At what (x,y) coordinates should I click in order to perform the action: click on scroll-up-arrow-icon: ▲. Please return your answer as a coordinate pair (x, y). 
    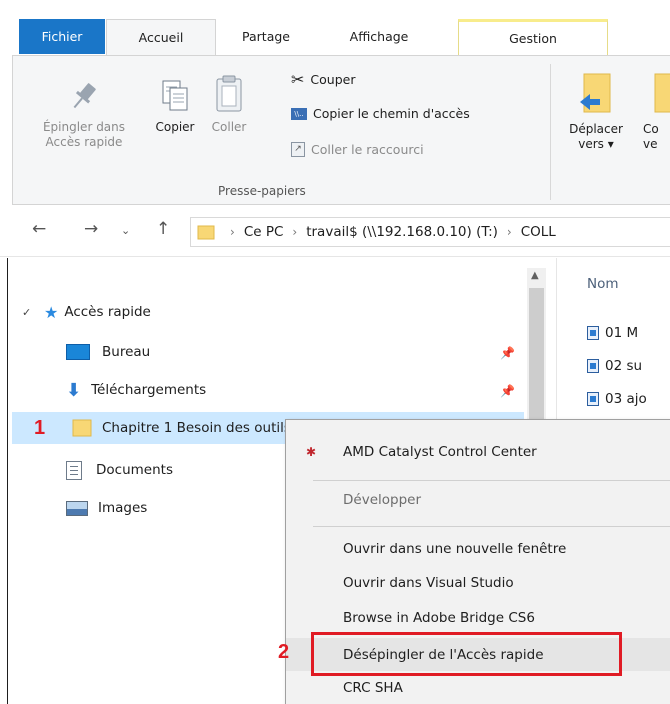
    Looking at the image, I should click on (535, 275).